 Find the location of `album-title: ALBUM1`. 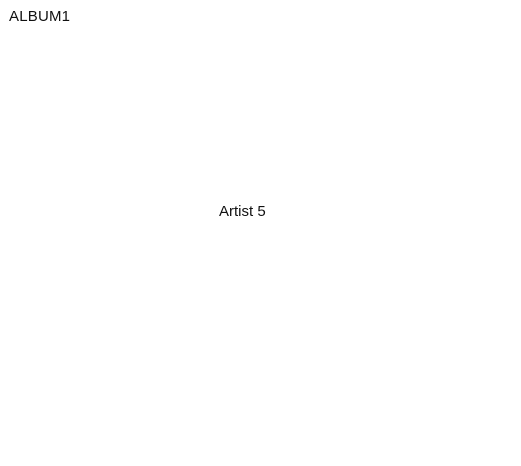

album-title: ALBUM1 is located at coordinates (40, 16).